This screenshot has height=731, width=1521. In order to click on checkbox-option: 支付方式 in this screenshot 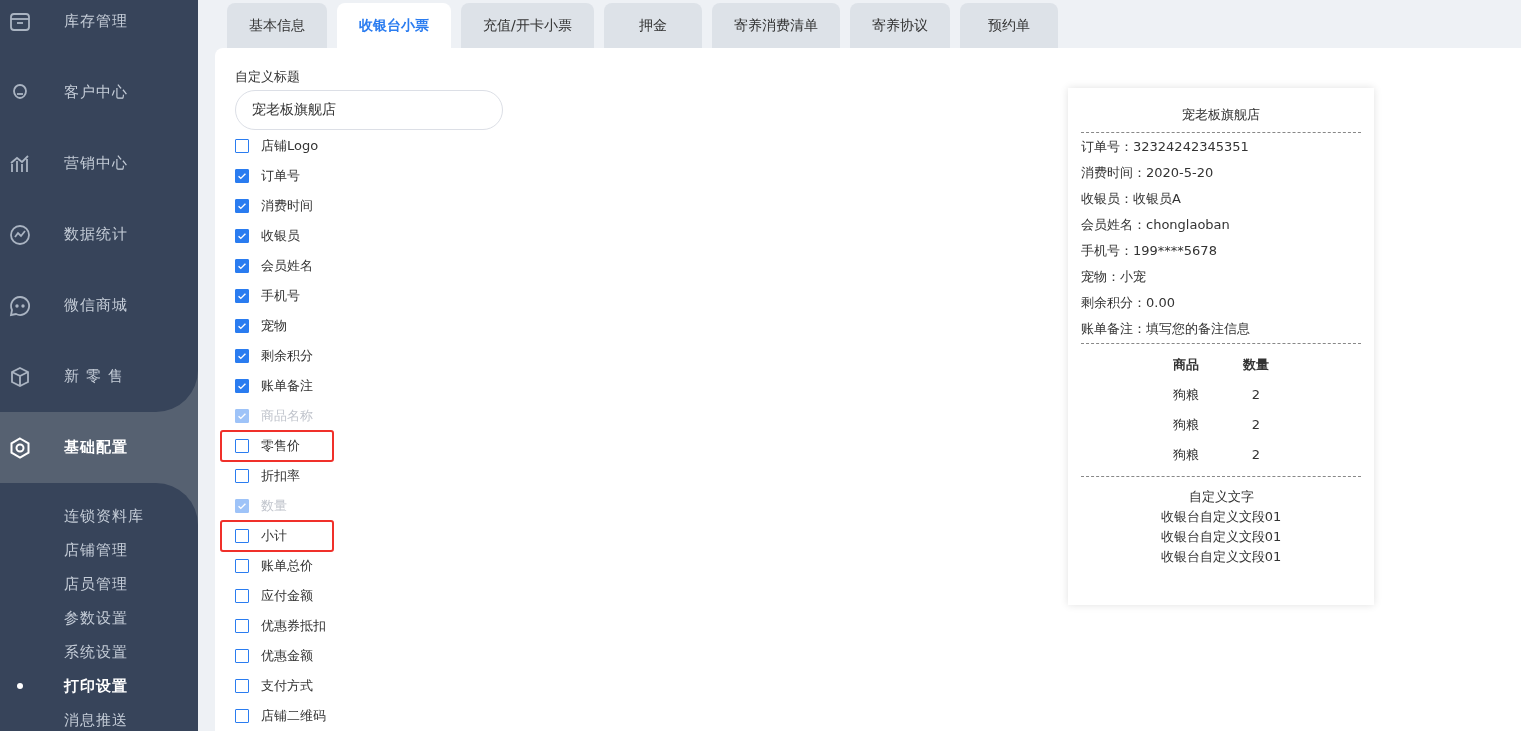, I will do `click(274, 686)`.